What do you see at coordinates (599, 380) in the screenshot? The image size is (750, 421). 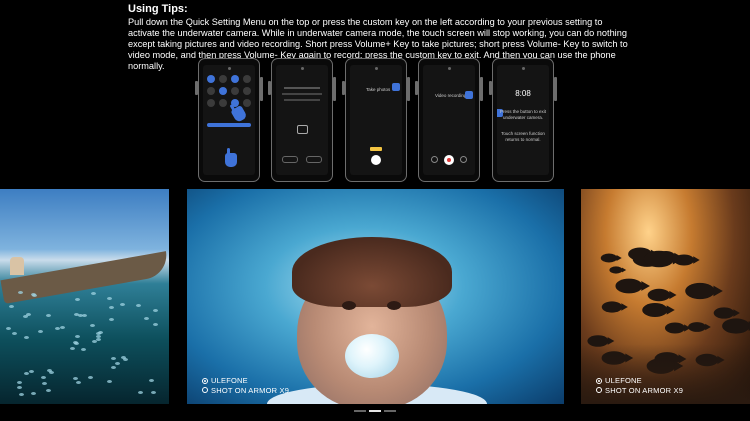 I see `ulefone-logo-icon` at bounding box center [599, 380].